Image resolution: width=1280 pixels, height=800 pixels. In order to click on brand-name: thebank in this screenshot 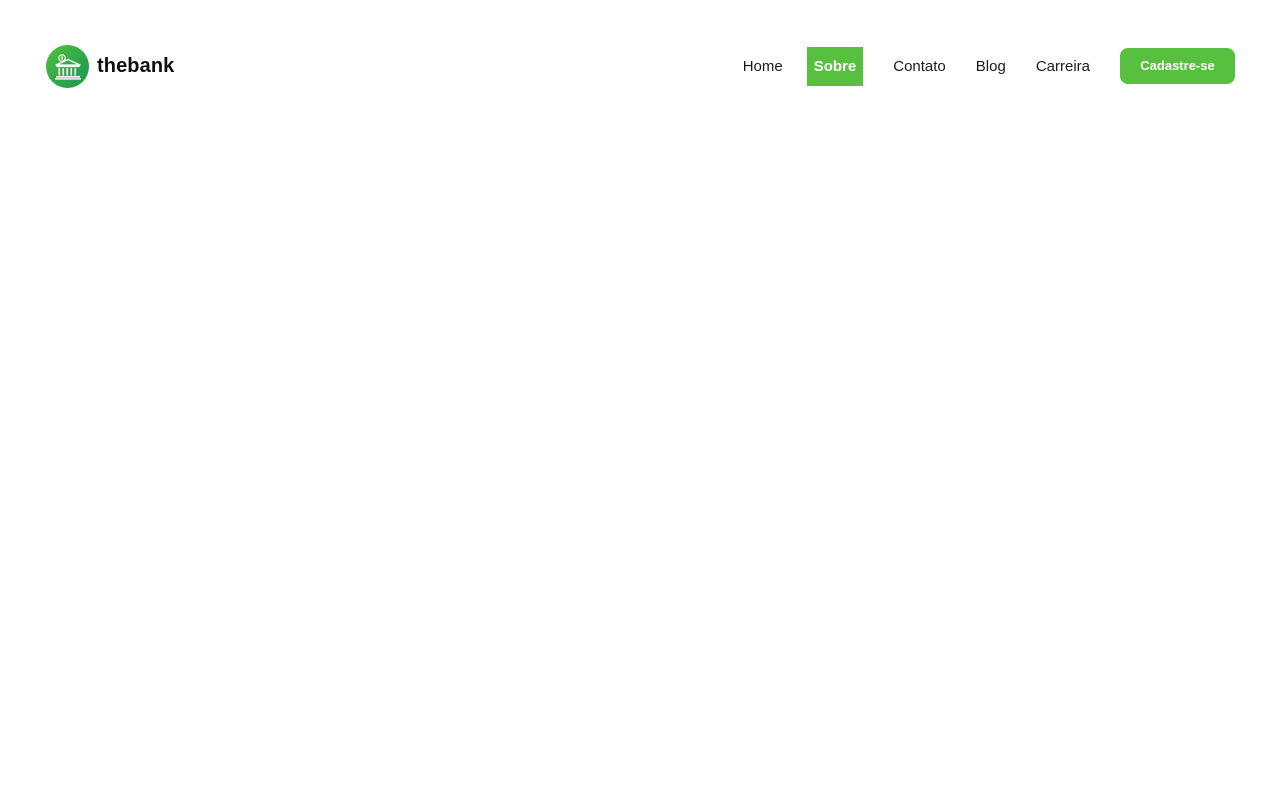, I will do `click(136, 66)`.